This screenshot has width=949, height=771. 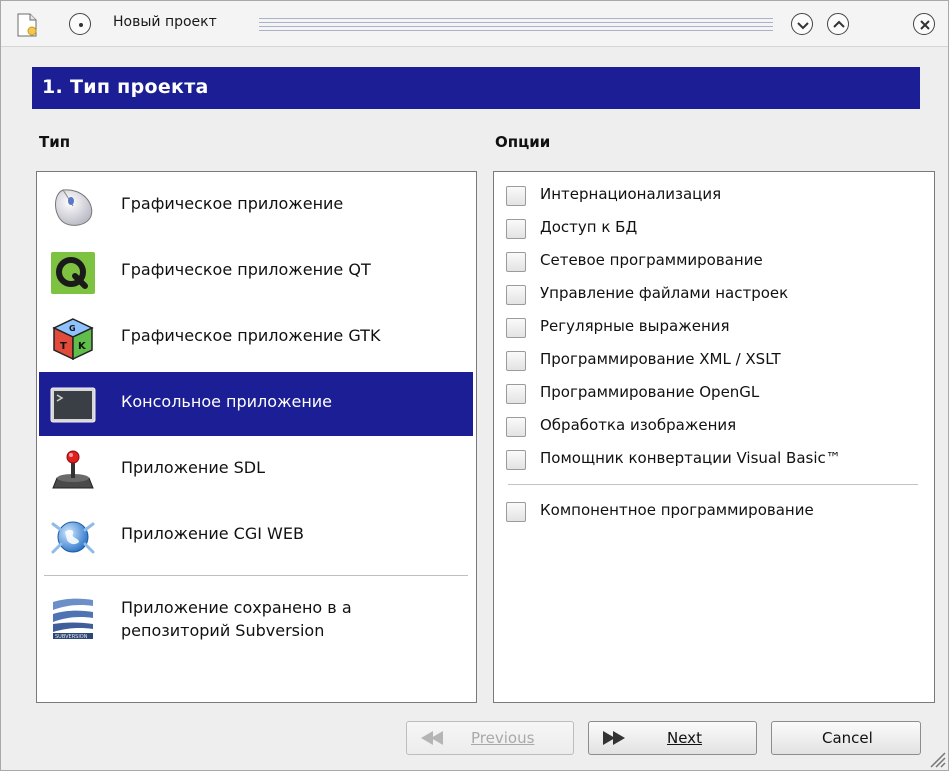 What do you see at coordinates (713, 484) in the screenshot?
I see `options-separator` at bounding box center [713, 484].